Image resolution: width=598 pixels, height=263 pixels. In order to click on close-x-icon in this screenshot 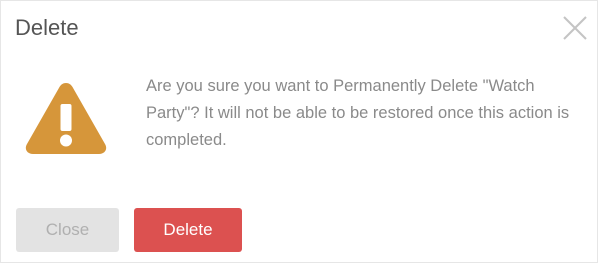, I will do `click(575, 28)`.